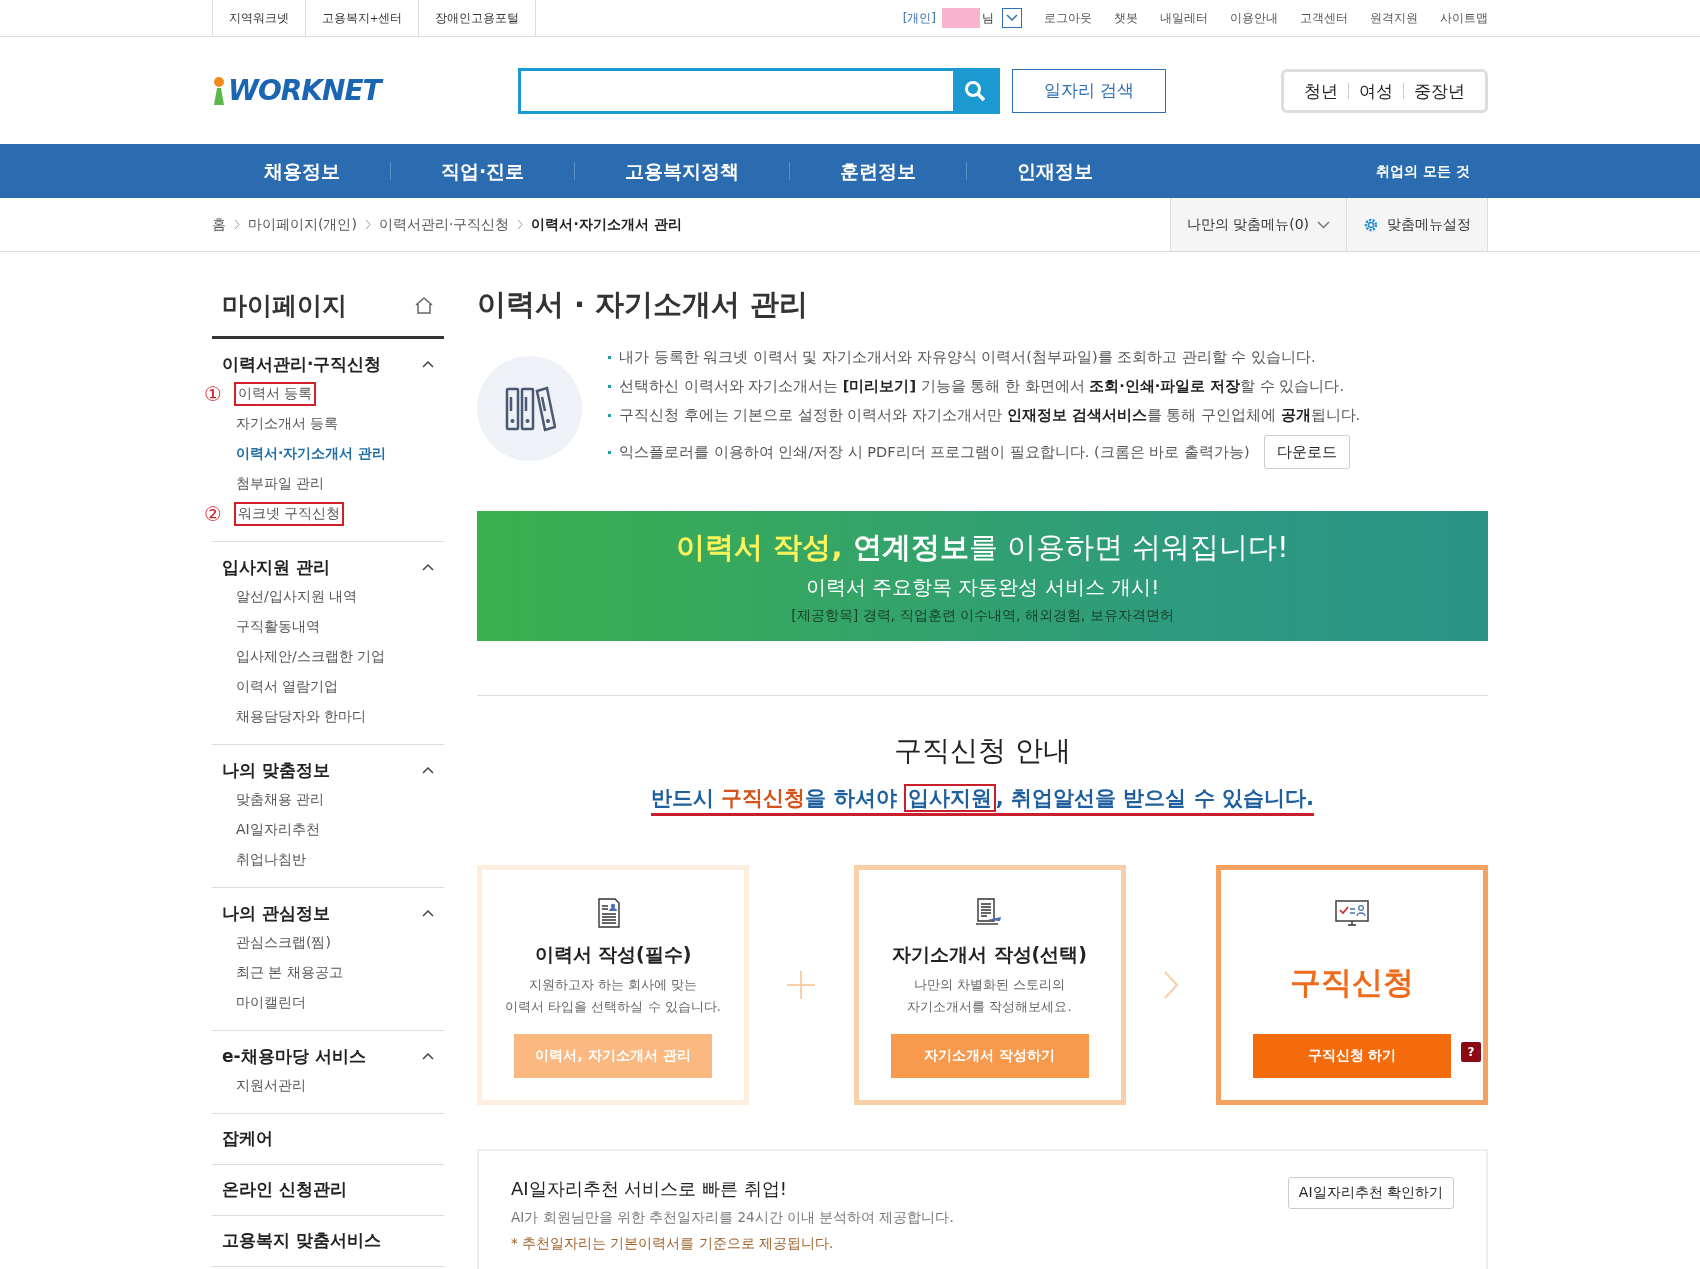  Describe the element at coordinates (1417, 224) in the screenshot. I see `menu-settings-button: 맞춤메뉴설정` at that location.